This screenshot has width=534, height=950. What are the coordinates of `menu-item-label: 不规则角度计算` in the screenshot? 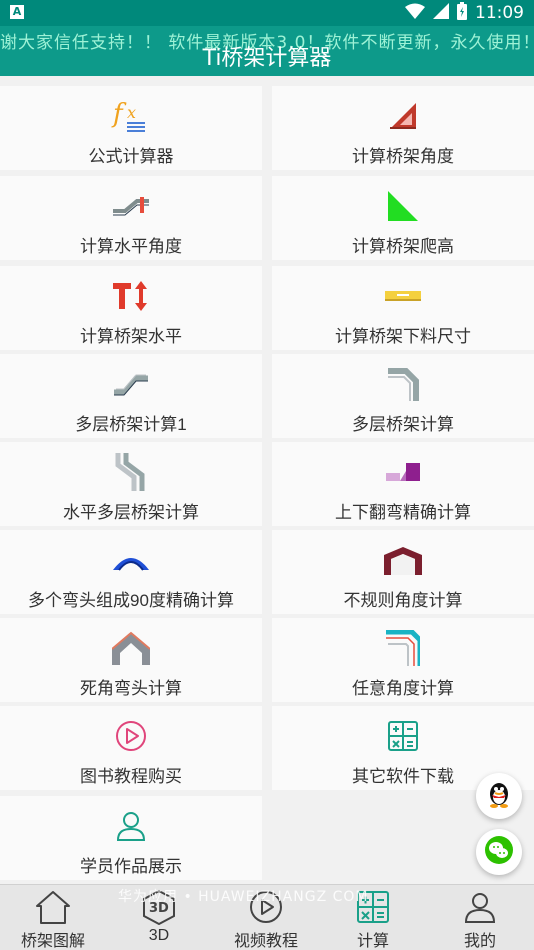 It's located at (403, 600).